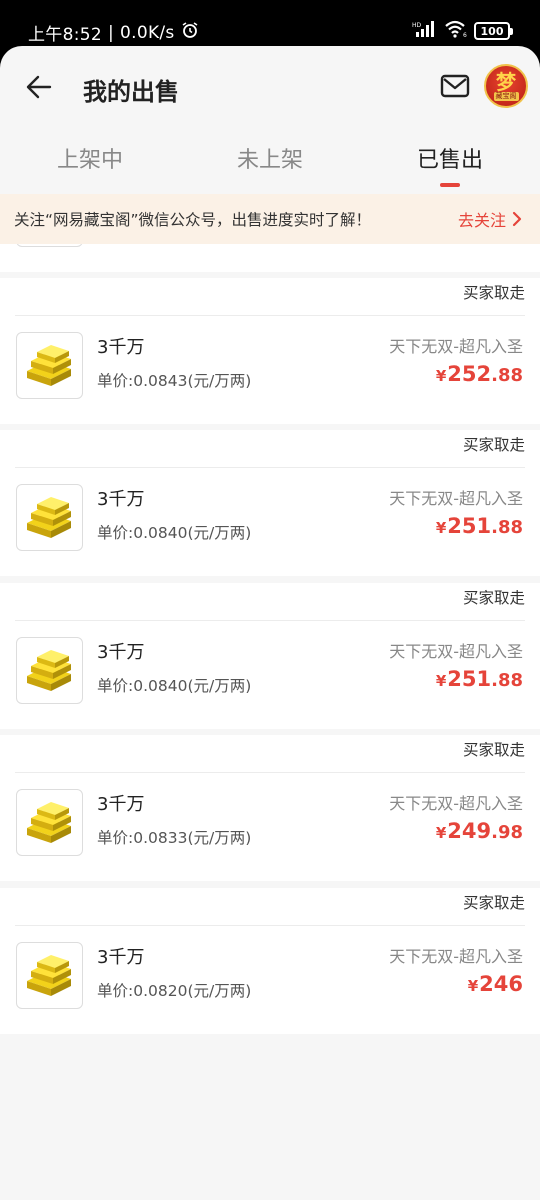  What do you see at coordinates (147, 32) in the screenshot?
I see `status-net-speed: 0.0K/s` at bounding box center [147, 32].